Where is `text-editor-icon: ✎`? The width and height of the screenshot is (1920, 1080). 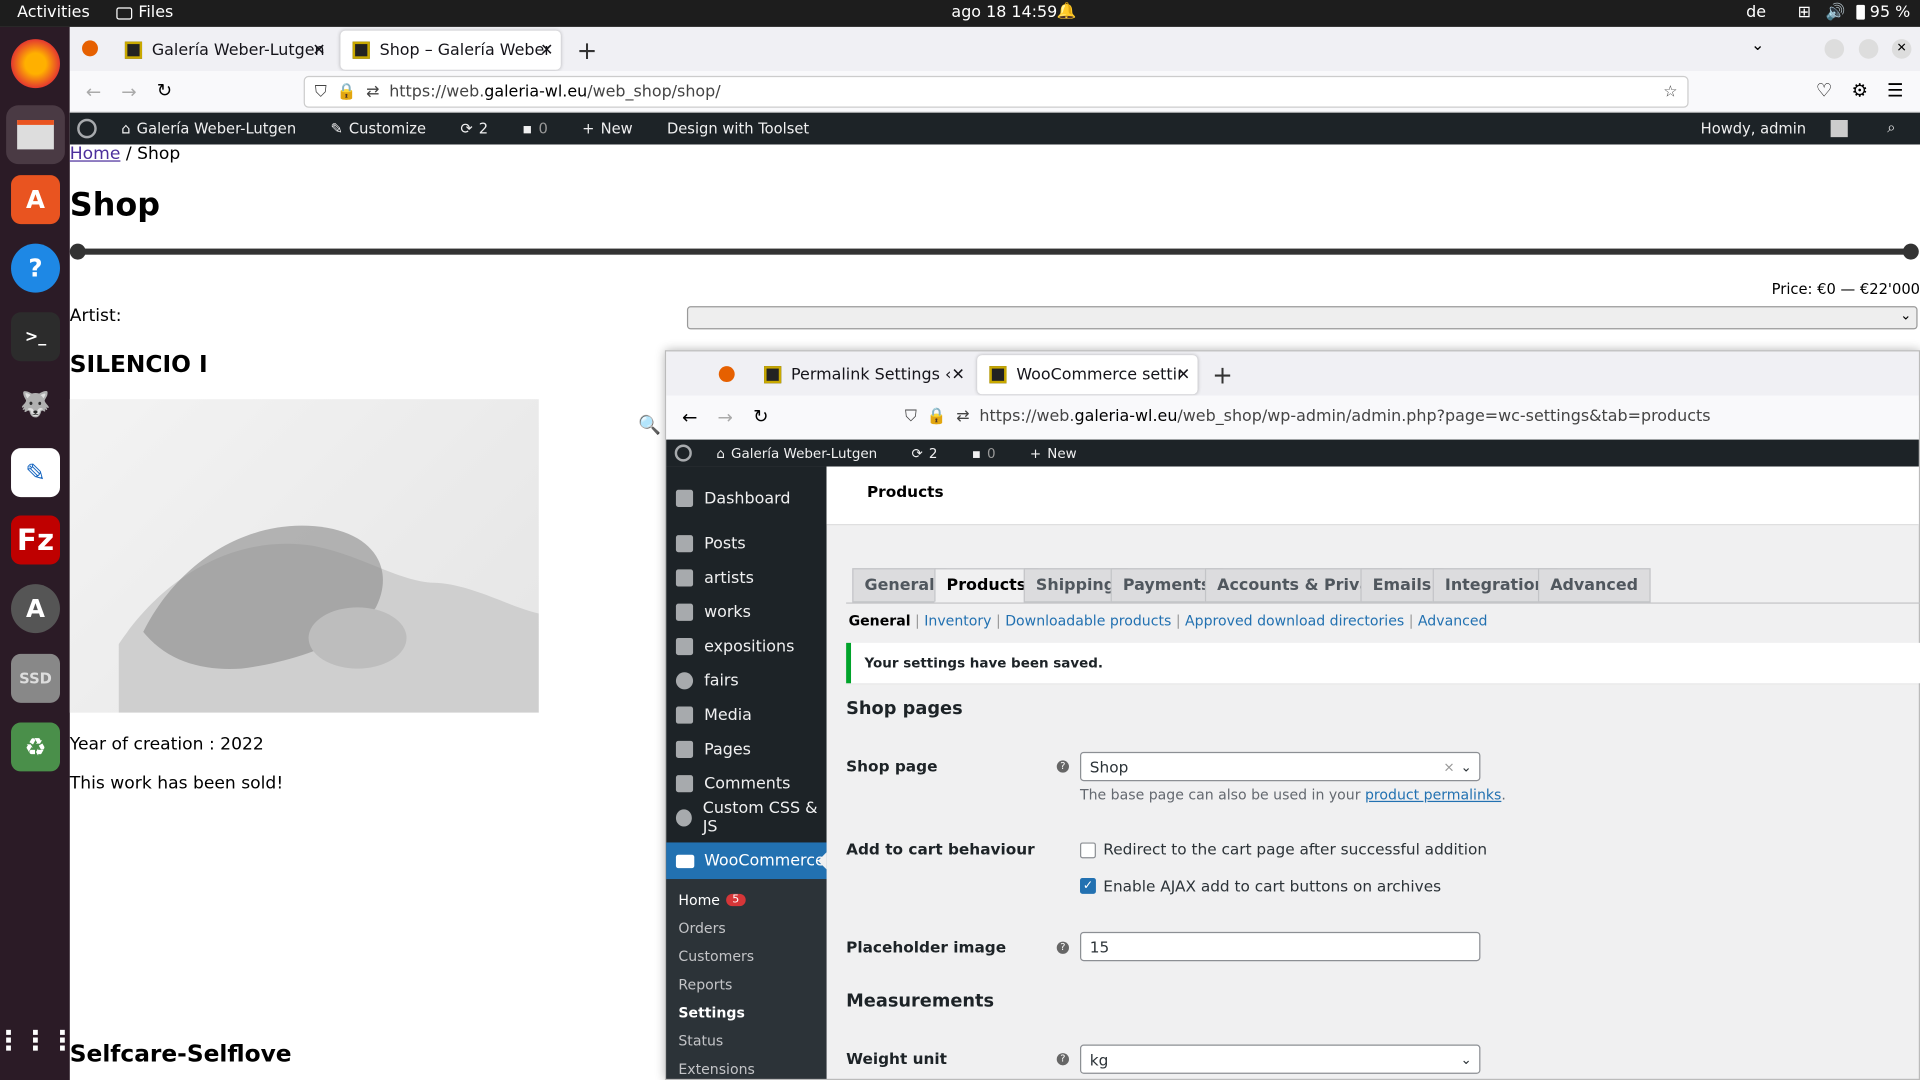 text-editor-icon: ✎ is located at coordinates (36, 473).